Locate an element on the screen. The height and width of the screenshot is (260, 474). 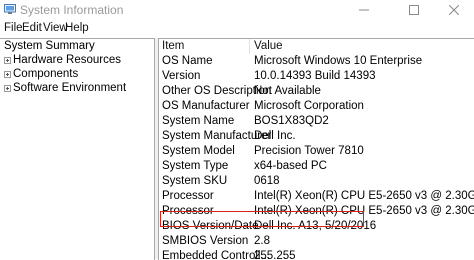
bios-highlight-box is located at coordinates (262, 219).